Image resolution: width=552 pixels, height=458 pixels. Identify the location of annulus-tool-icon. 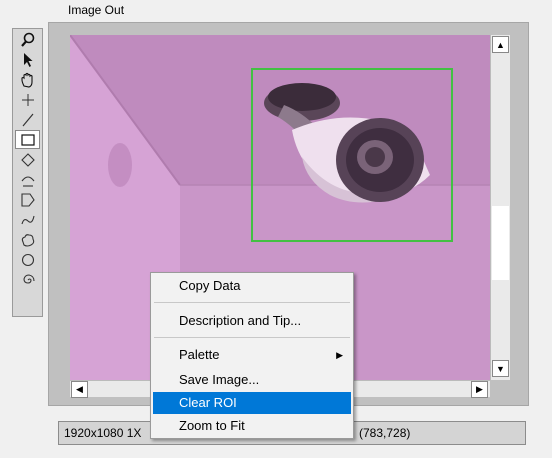
(27, 179).